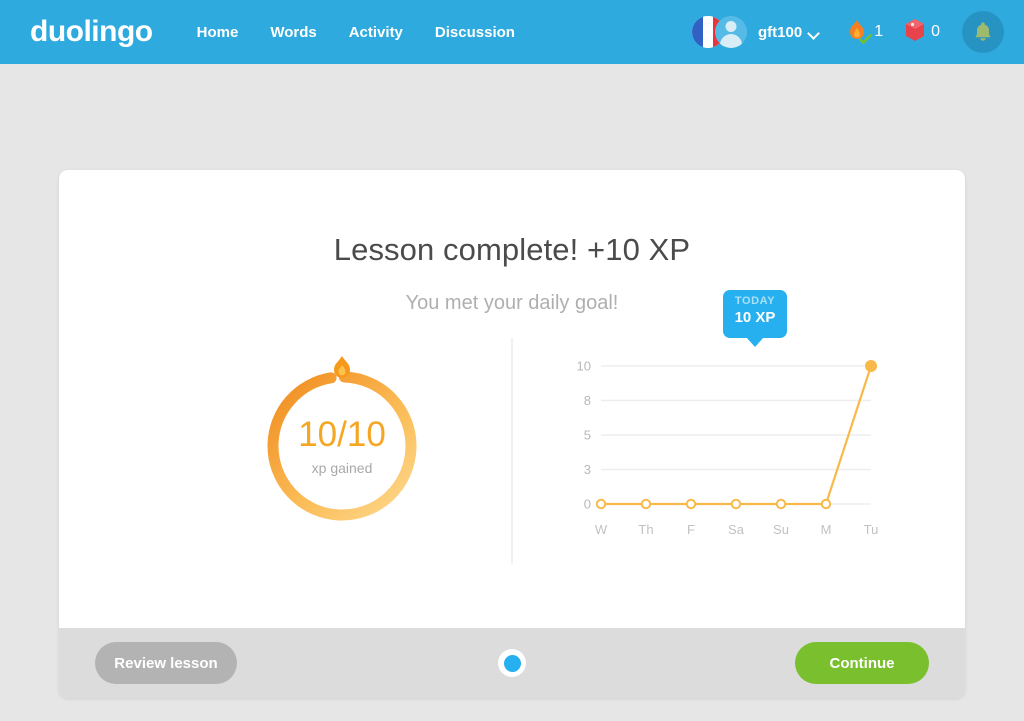  I want to click on section-divider, so click(512, 451).